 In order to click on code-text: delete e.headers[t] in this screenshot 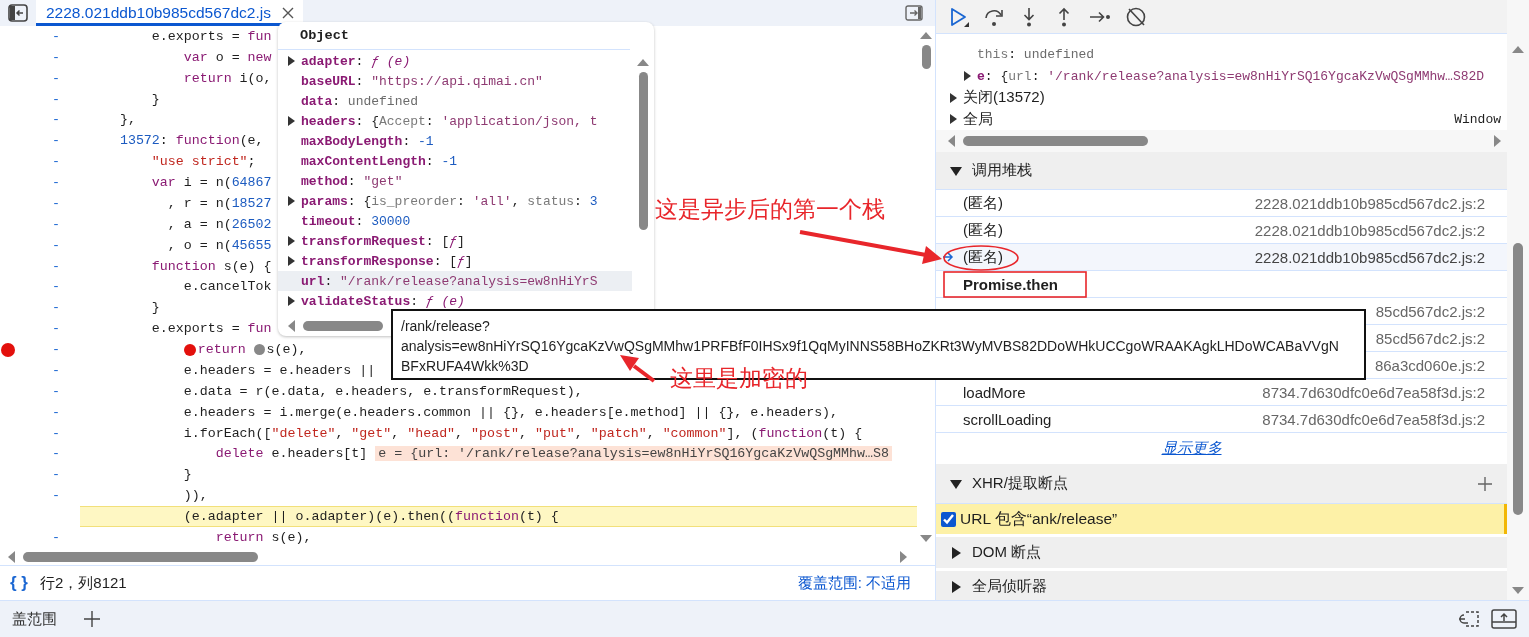, I will do `click(291, 454)`.